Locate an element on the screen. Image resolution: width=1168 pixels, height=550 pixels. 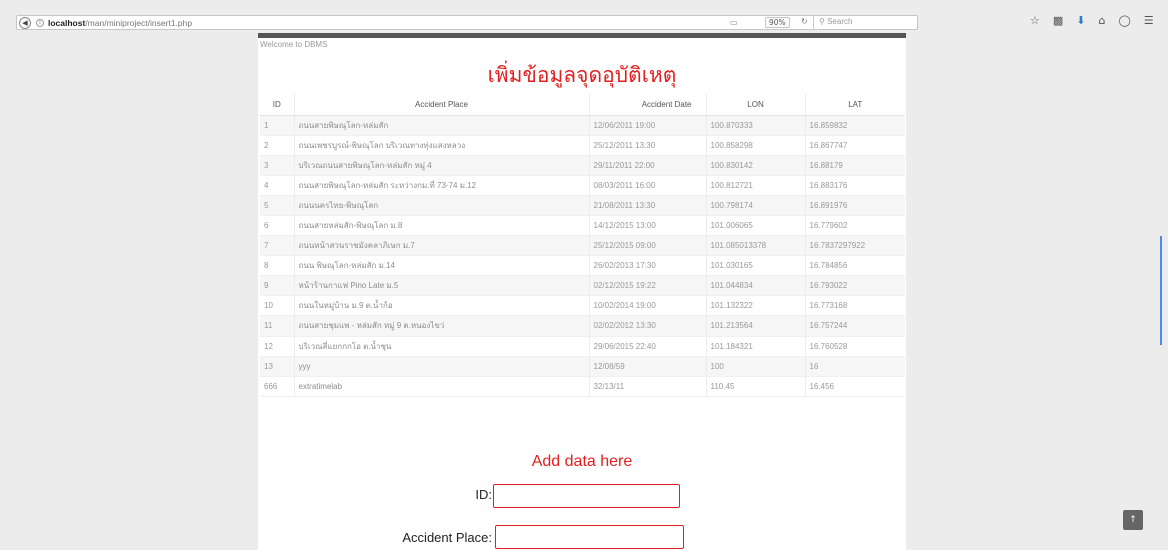
col-header-id: ID is located at coordinates (277, 105).